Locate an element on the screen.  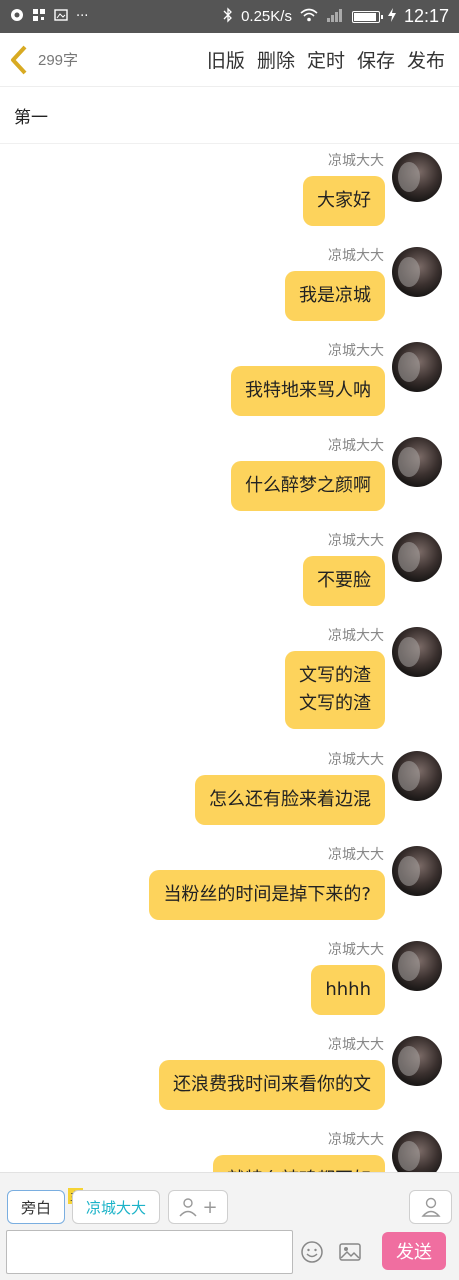
message-bubble: 我是凉城 is located at coordinates (335, 296).